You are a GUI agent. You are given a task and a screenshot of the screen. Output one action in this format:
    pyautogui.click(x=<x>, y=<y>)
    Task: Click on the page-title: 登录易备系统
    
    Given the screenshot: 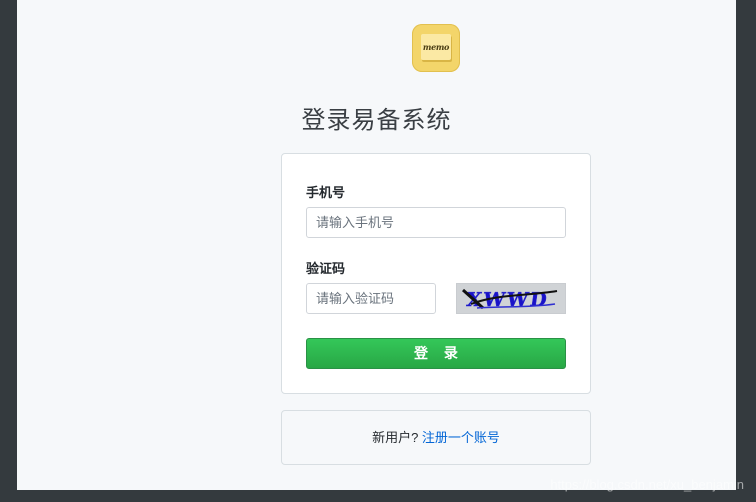 What is the action you would take?
    pyautogui.click(x=376, y=120)
    